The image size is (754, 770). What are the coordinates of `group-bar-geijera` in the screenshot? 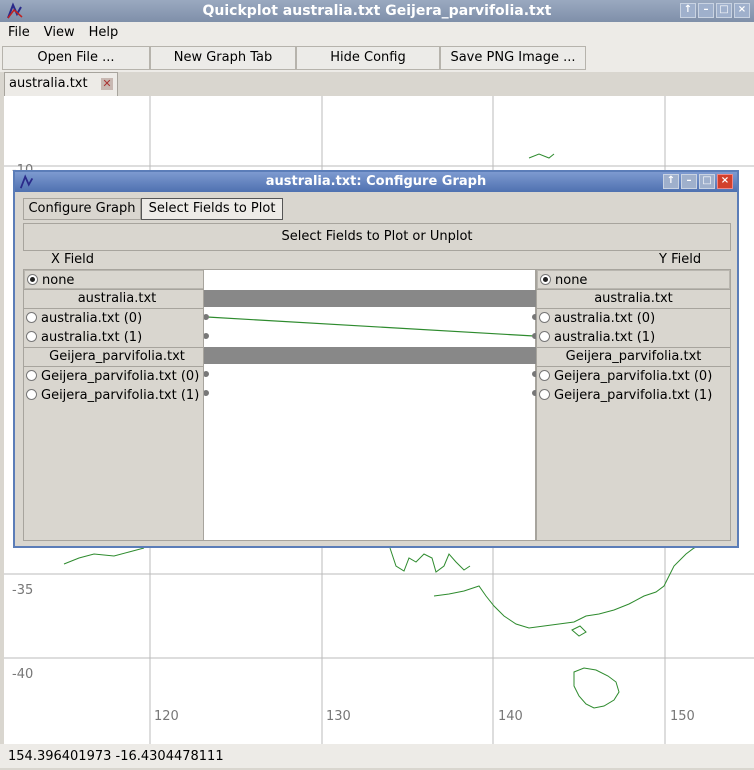 It's located at (370, 355).